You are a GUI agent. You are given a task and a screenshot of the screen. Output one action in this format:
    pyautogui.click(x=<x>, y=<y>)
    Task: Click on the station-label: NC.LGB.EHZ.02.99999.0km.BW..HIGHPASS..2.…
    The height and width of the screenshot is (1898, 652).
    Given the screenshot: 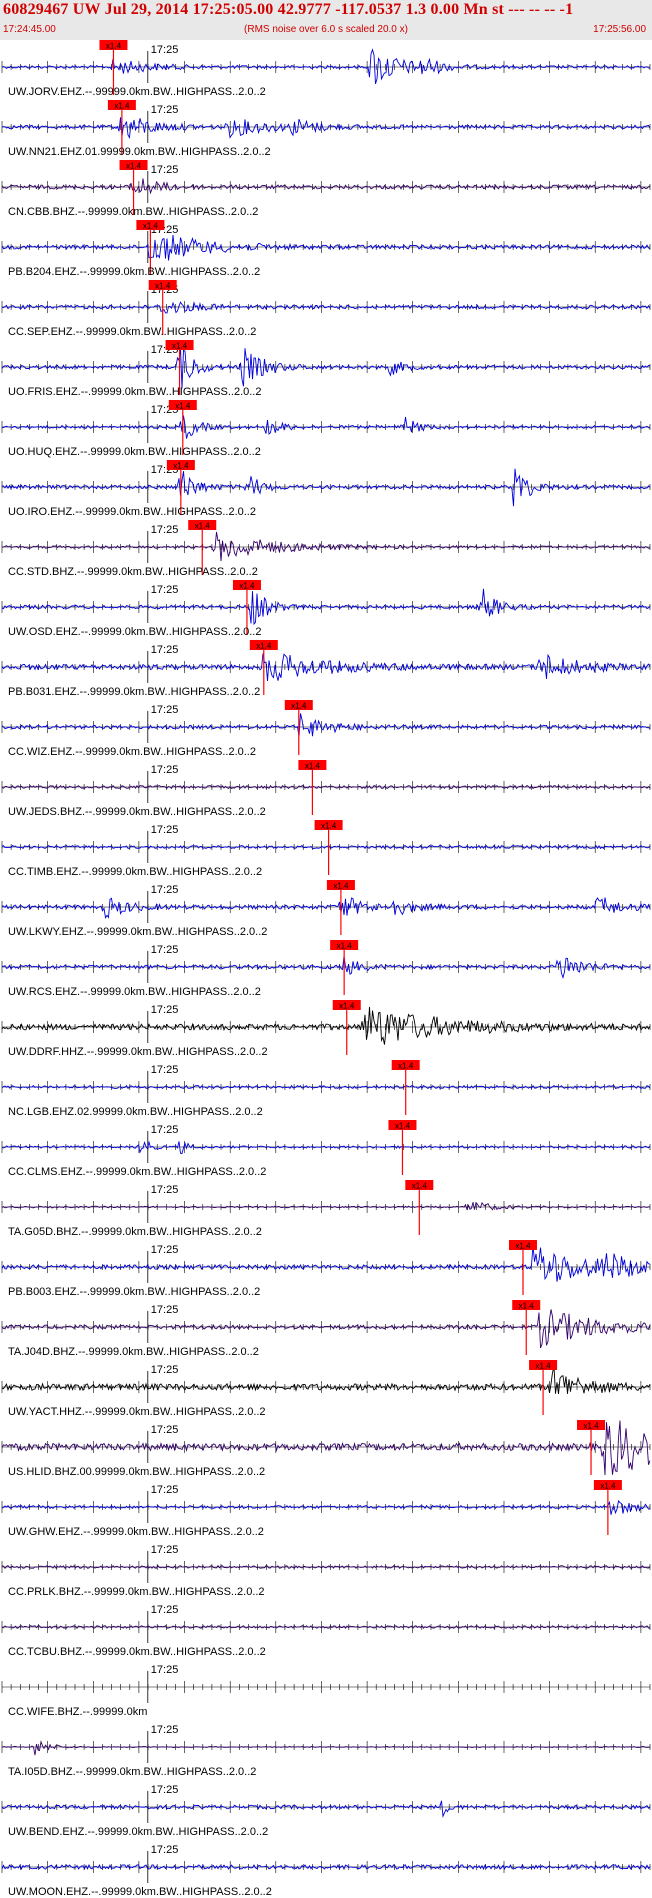 What is the action you would take?
    pyautogui.click(x=135, y=1112)
    